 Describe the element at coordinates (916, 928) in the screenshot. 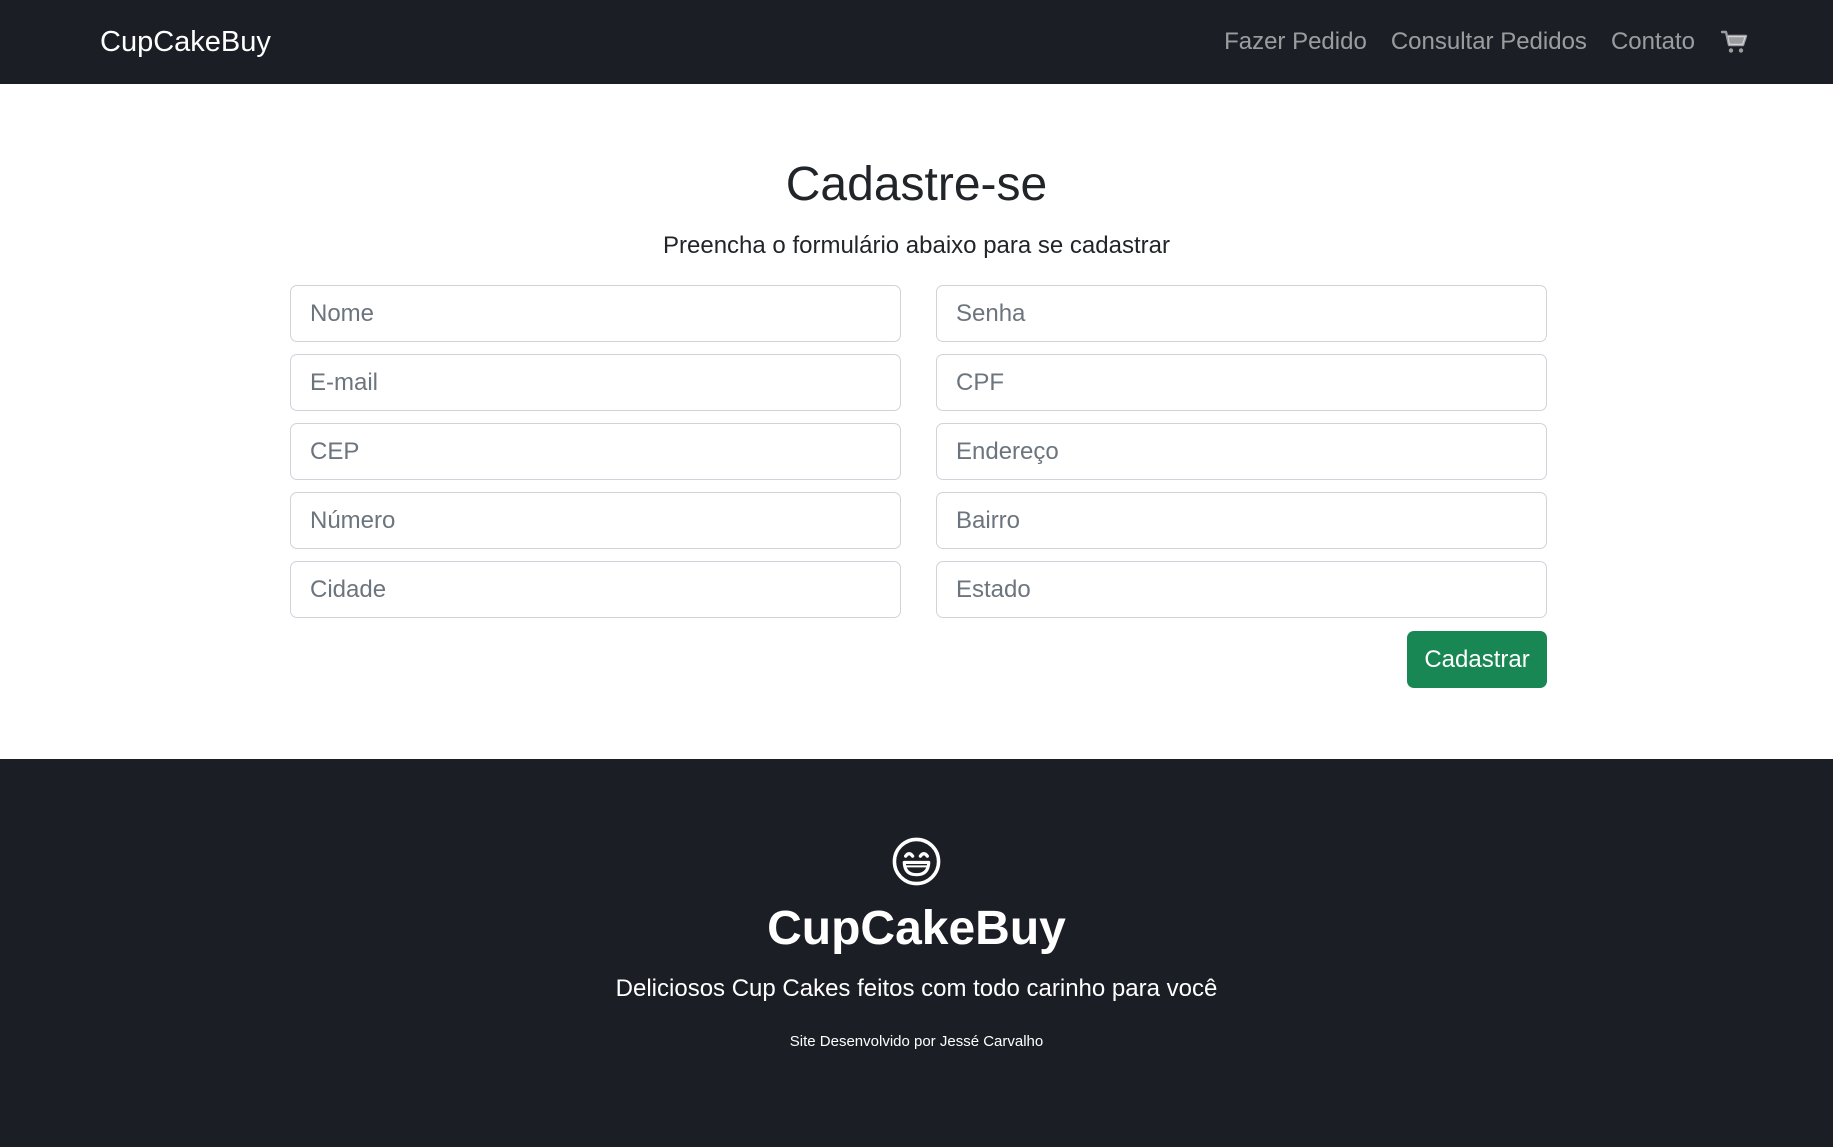

I see `footer-brand: CupCakeBuy` at that location.